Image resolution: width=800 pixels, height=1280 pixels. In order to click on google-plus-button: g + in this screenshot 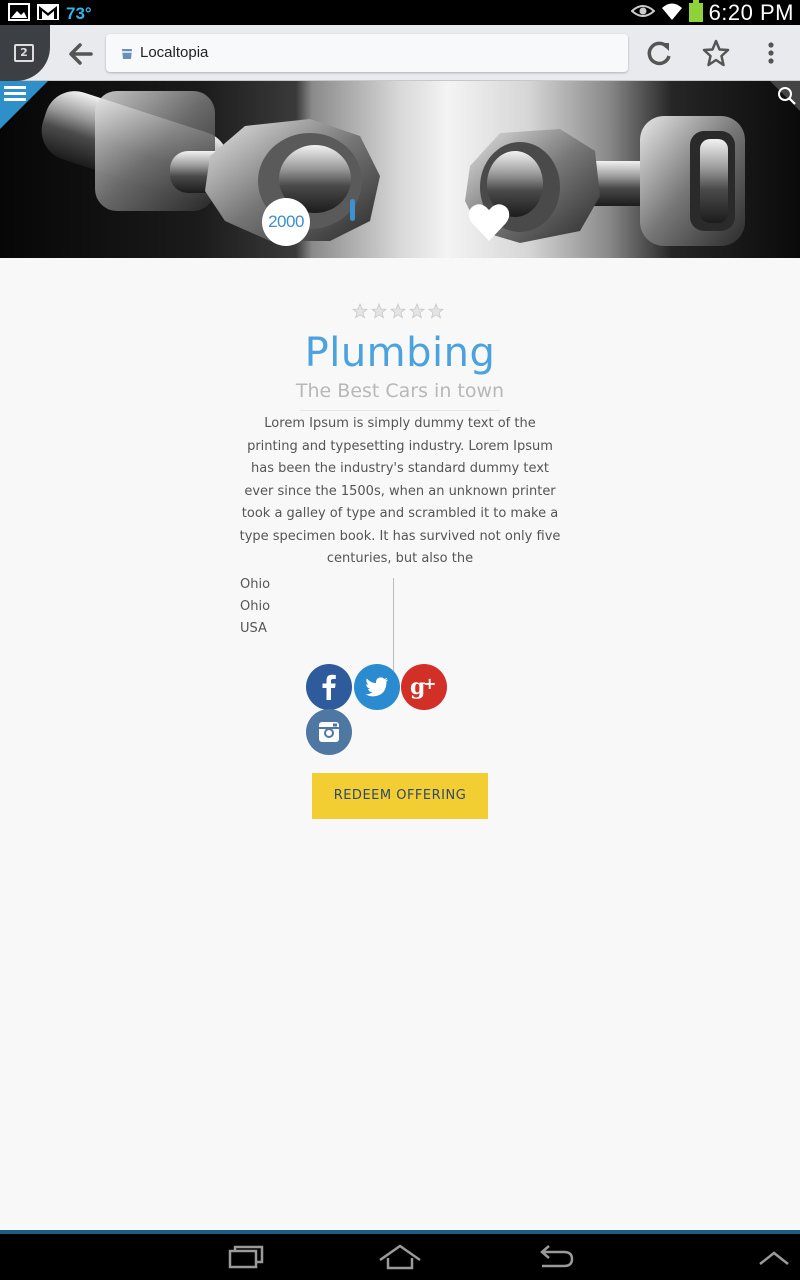, I will do `click(424, 687)`.